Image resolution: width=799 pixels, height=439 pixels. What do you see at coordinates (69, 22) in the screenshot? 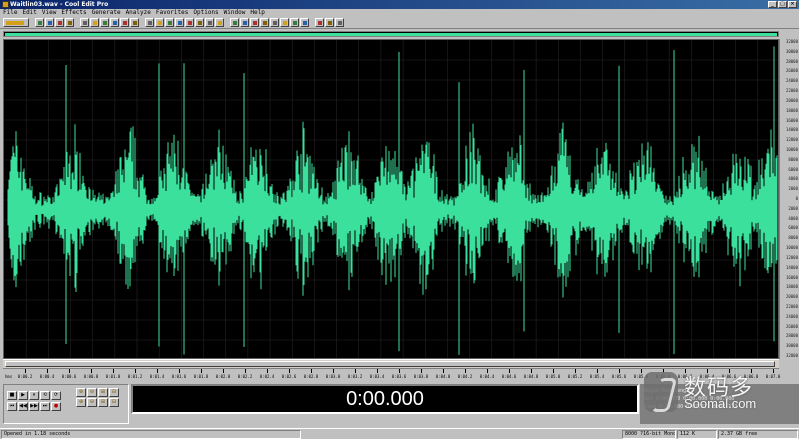
I see `edit-button` at bounding box center [69, 22].